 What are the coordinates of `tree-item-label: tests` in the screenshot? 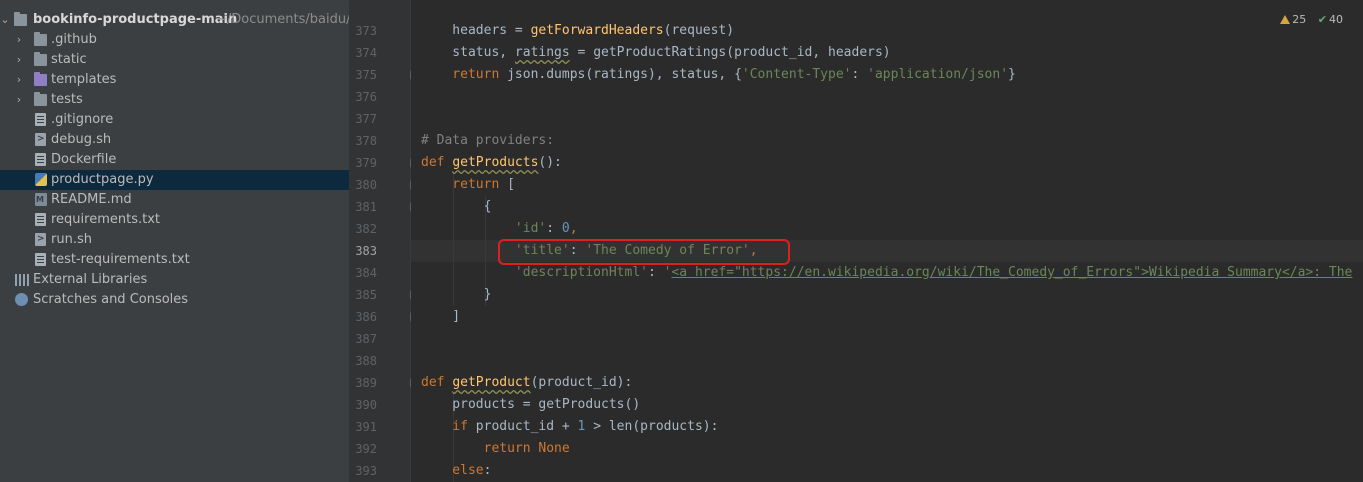 It's located at (67, 99).